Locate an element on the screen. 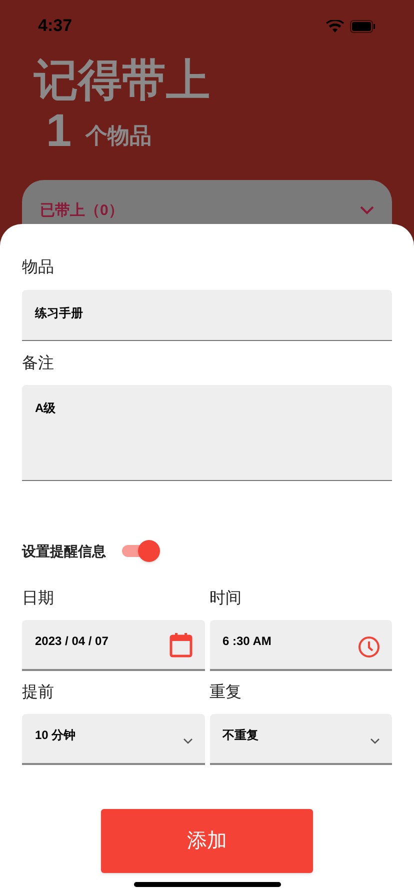 The height and width of the screenshot is (896, 414). field-label: 提前 is located at coordinates (38, 693).